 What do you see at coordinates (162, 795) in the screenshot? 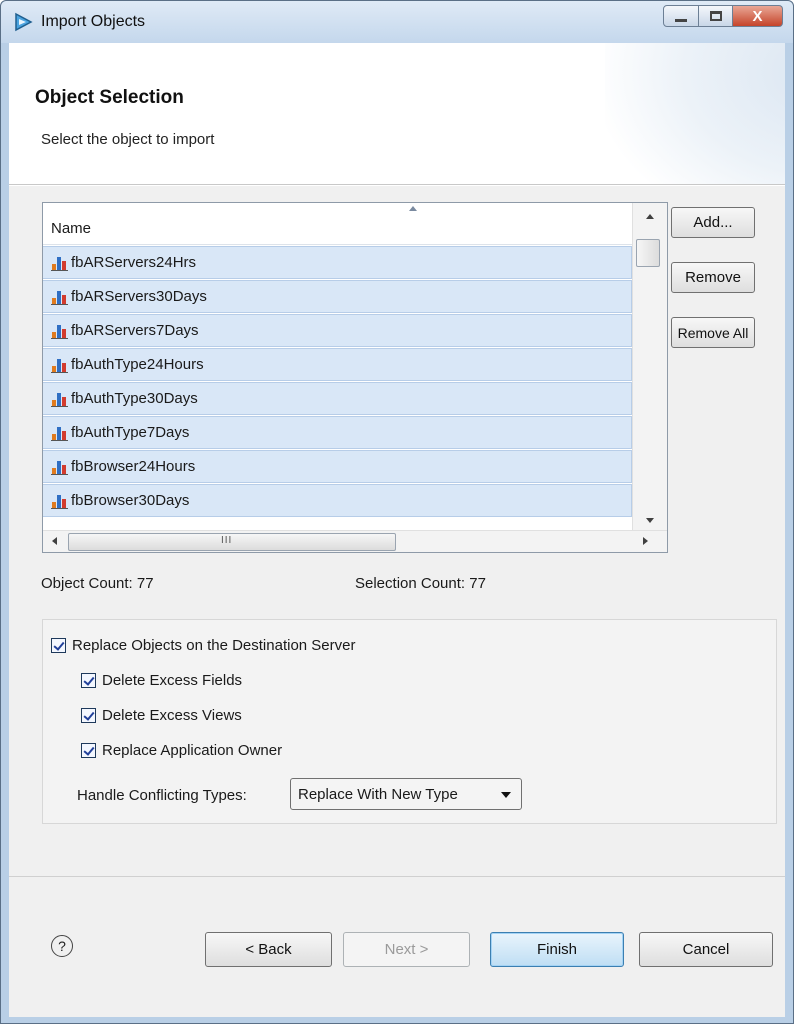
I see `handle-conflicting-label: Handle Conflicting Types:` at bounding box center [162, 795].